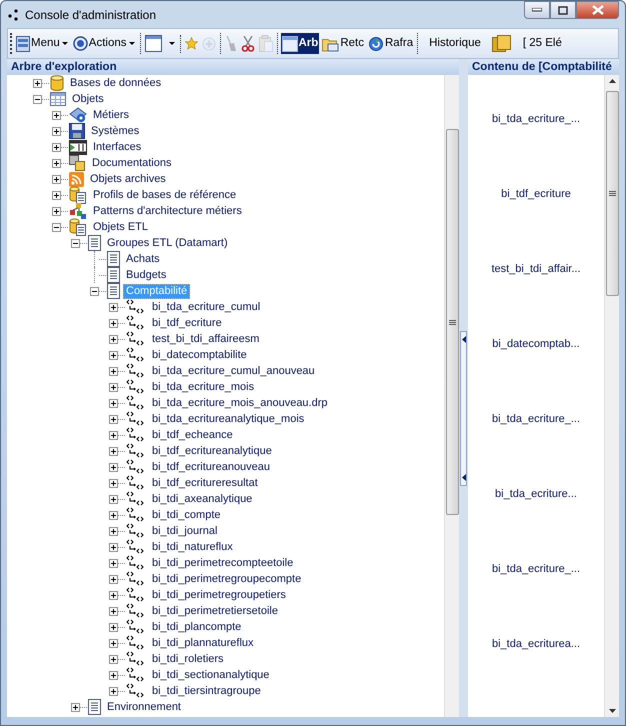 The width and height of the screenshot is (626, 726). I want to click on tree-item: Interfaces, so click(117, 147).